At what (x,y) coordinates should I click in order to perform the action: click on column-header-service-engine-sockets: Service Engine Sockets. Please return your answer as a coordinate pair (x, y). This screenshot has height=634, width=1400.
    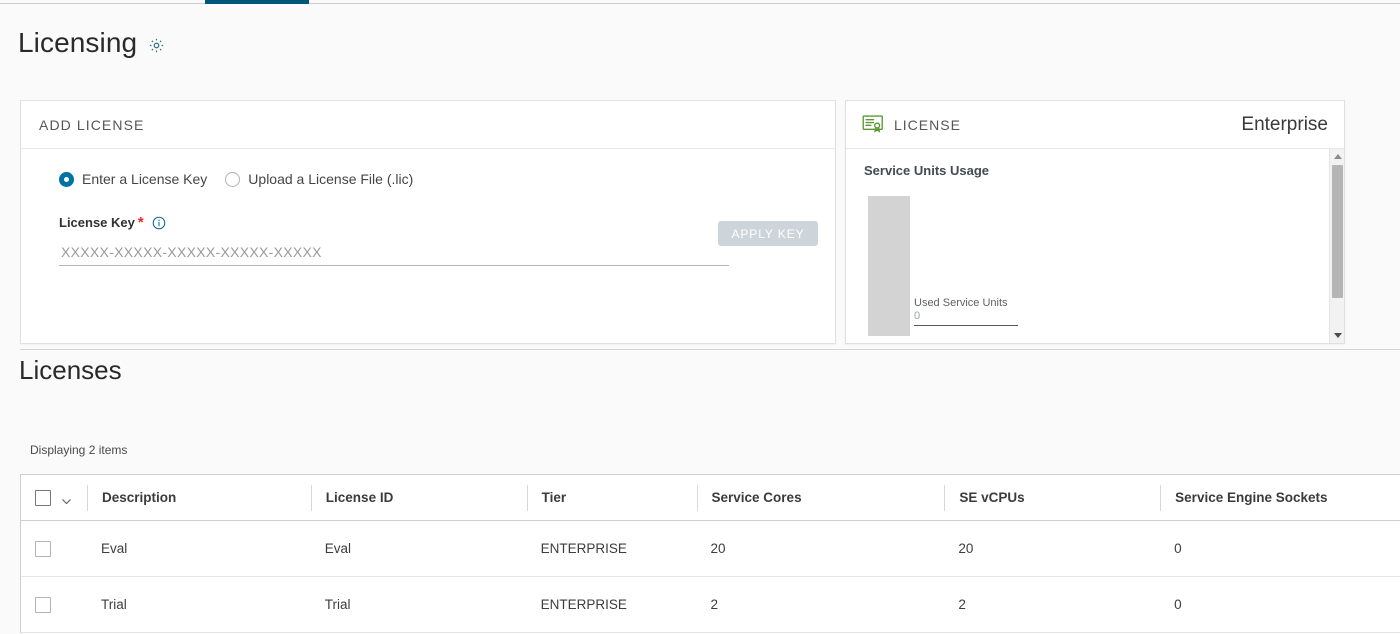
    Looking at the image, I should click on (1280, 497).